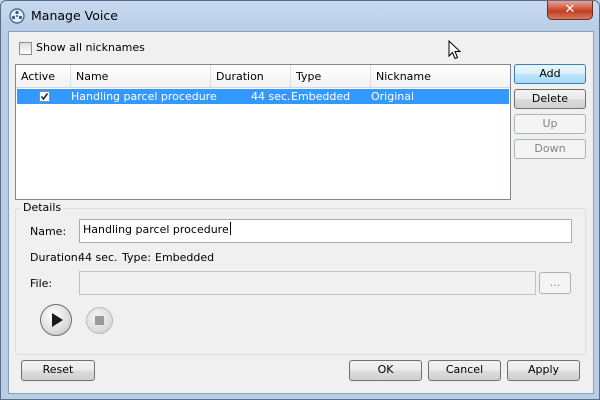 The height and width of the screenshot is (400, 600). What do you see at coordinates (41, 283) in the screenshot?
I see `file-label: File:` at bounding box center [41, 283].